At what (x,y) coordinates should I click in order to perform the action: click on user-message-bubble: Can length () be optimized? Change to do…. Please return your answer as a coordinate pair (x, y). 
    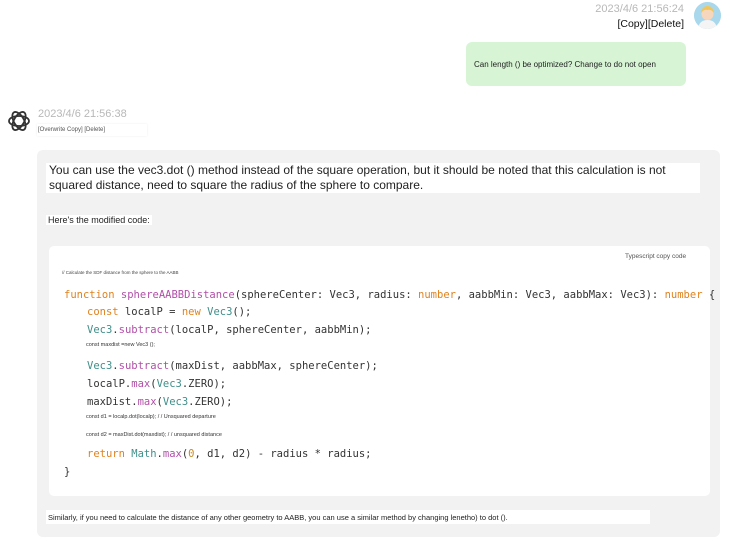
    Looking at the image, I should click on (576, 64).